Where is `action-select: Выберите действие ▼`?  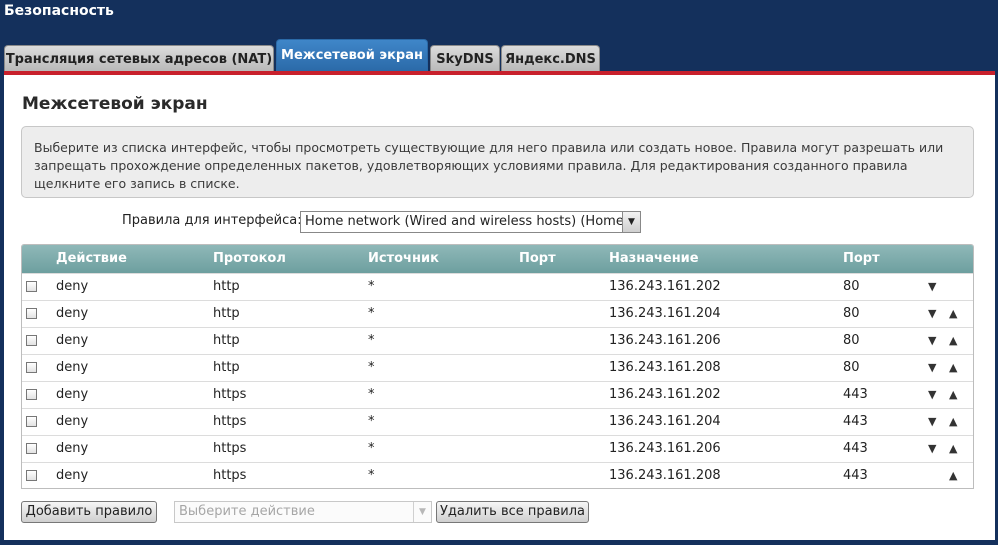 action-select: Выберите действие ▼ is located at coordinates (303, 512).